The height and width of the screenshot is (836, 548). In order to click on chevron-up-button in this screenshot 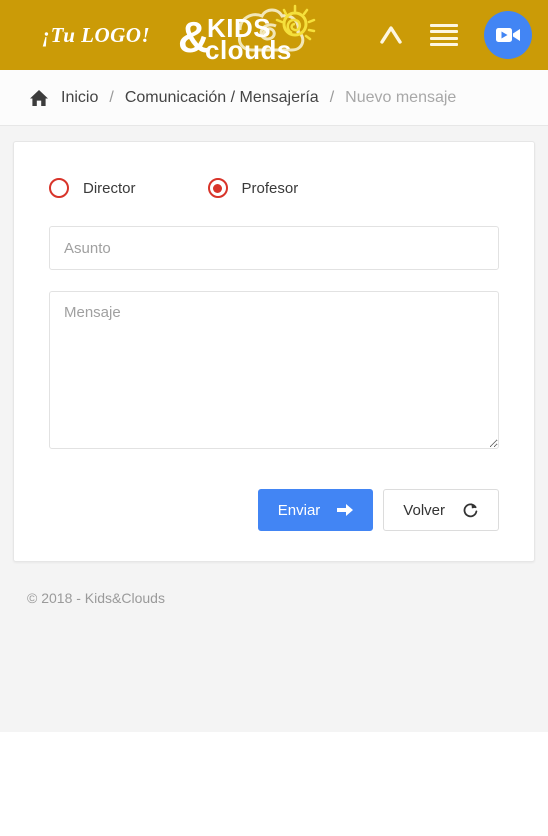, I will do `click(391, 35)`.